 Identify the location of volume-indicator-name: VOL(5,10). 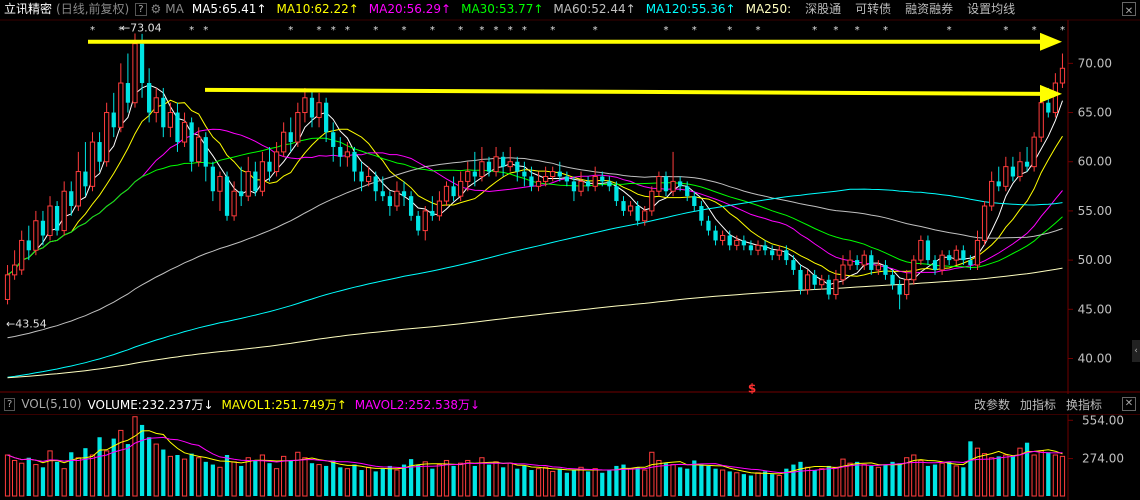
(51, 404).